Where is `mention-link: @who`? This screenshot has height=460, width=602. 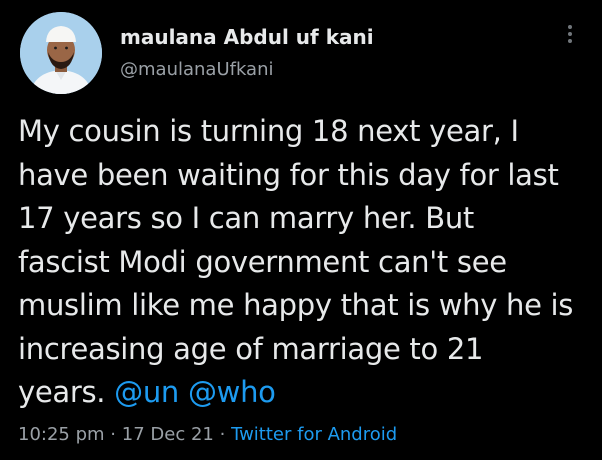
mention-link: @who is located at coordinates (232, 392).